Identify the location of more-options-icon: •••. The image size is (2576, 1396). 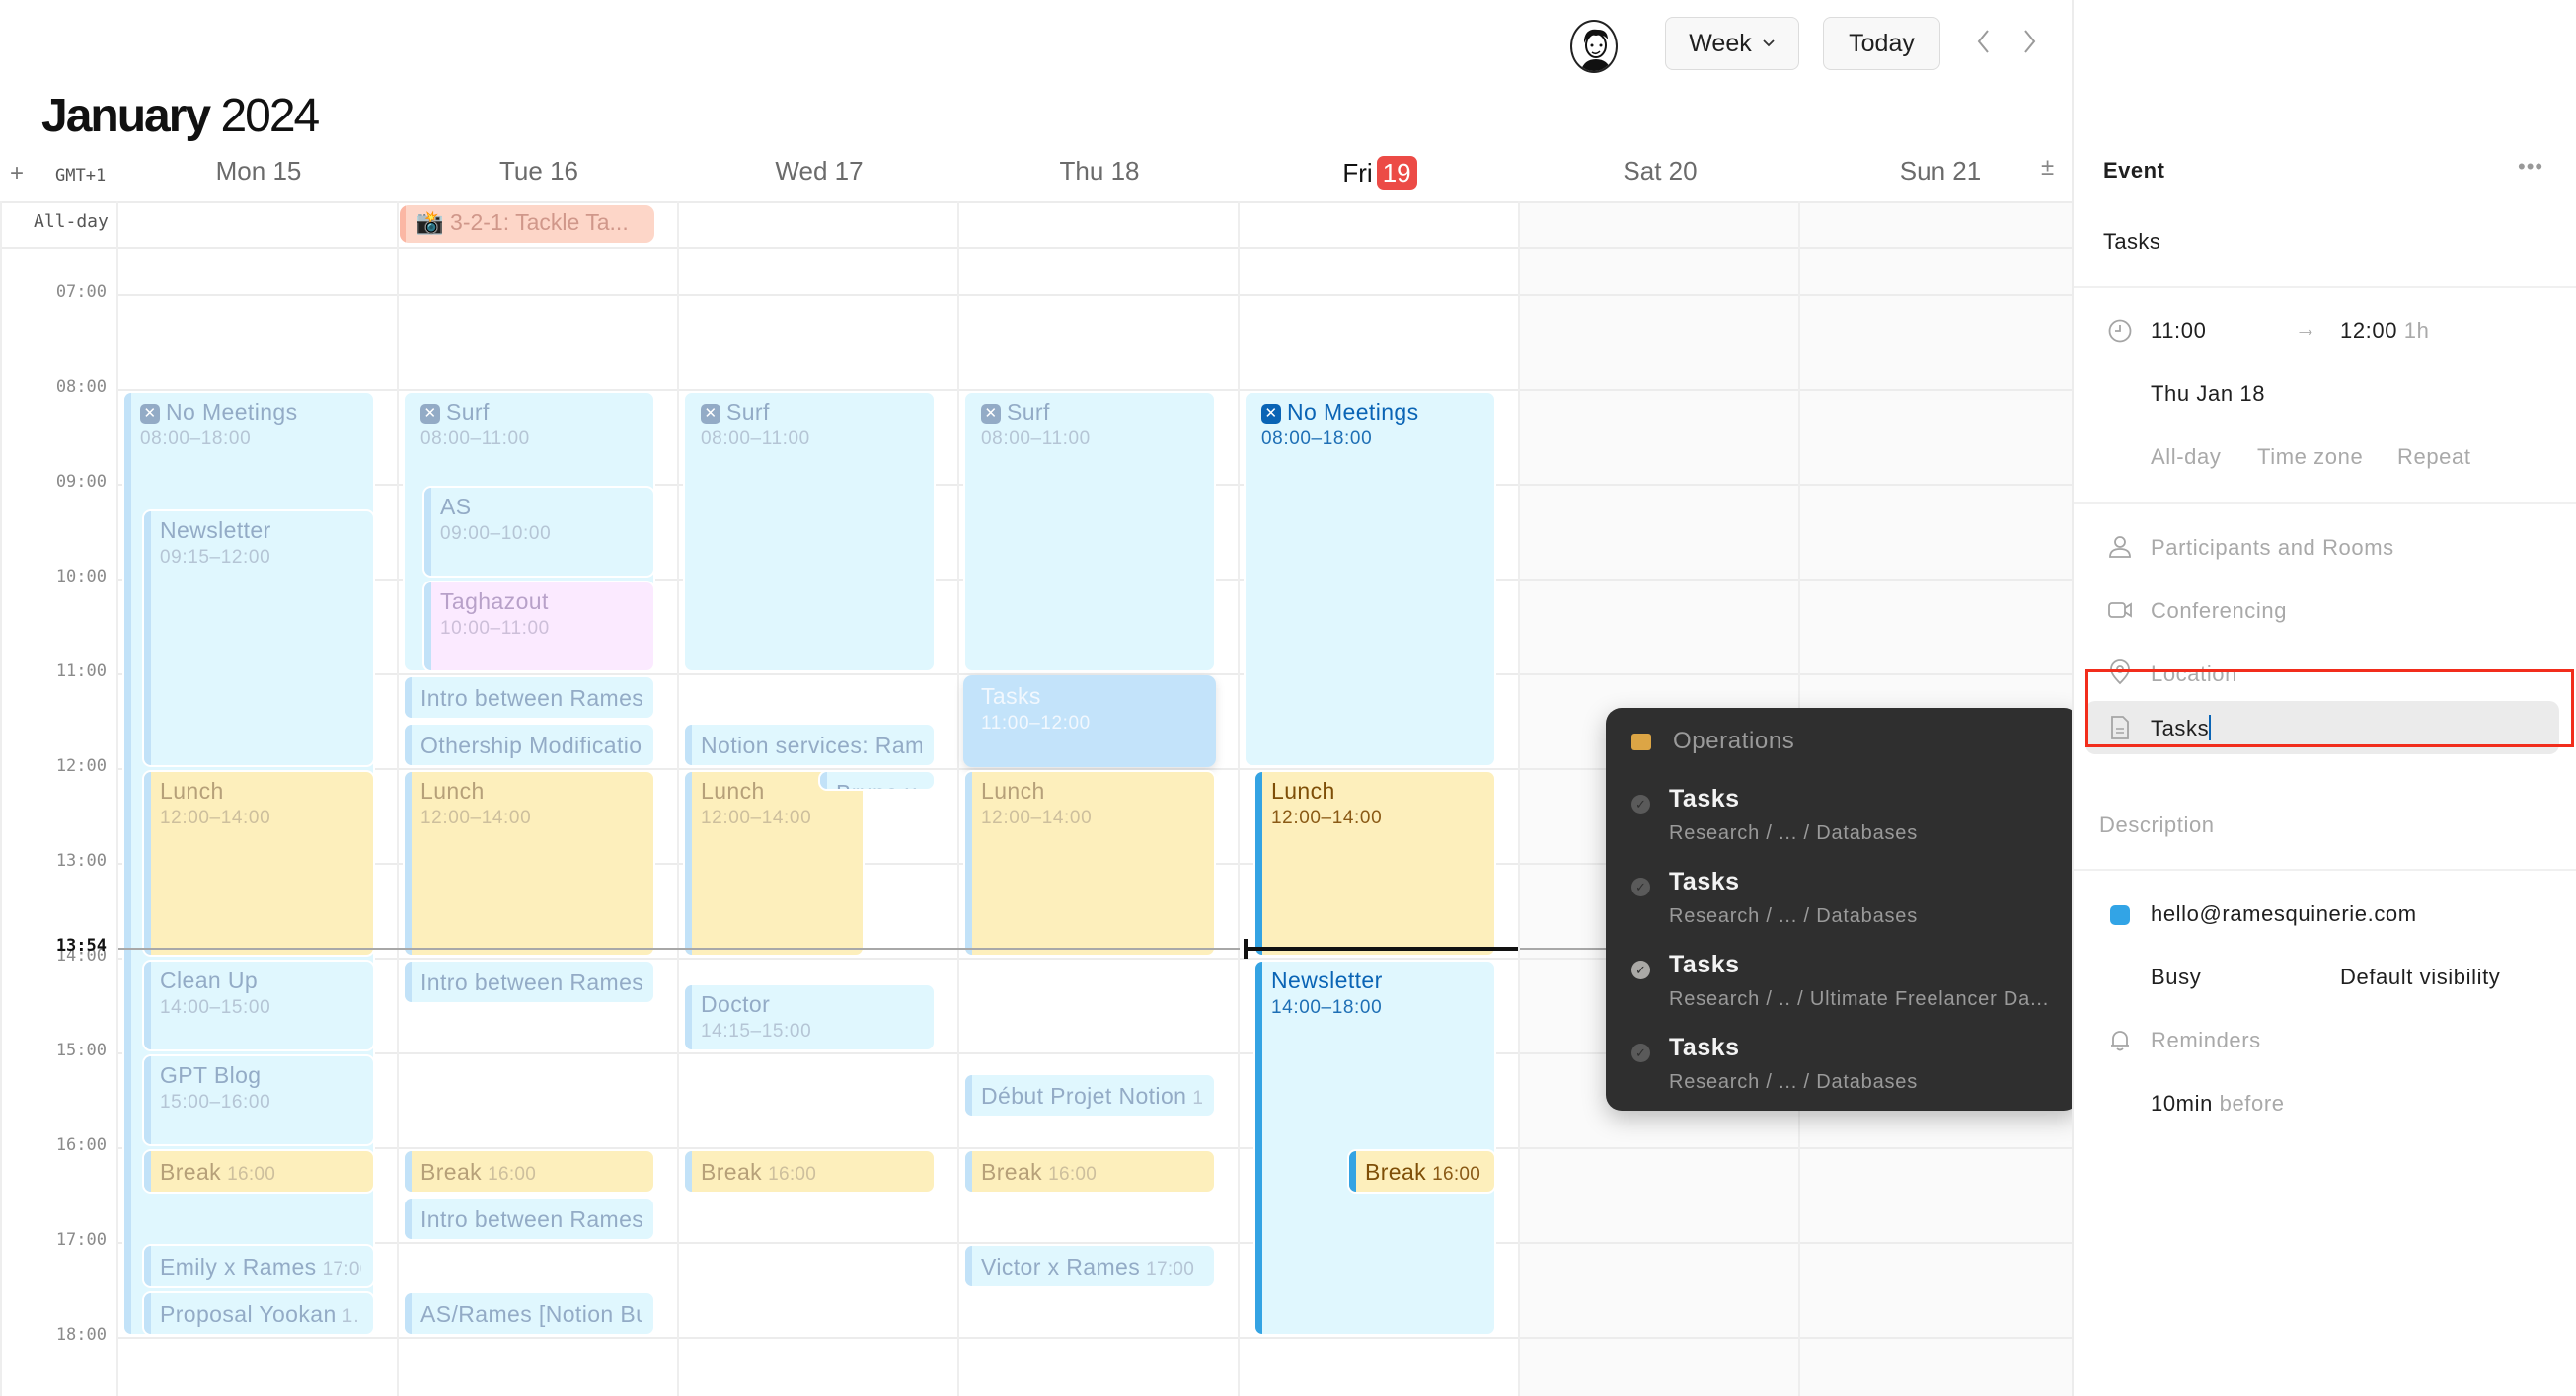
(2530, 167).